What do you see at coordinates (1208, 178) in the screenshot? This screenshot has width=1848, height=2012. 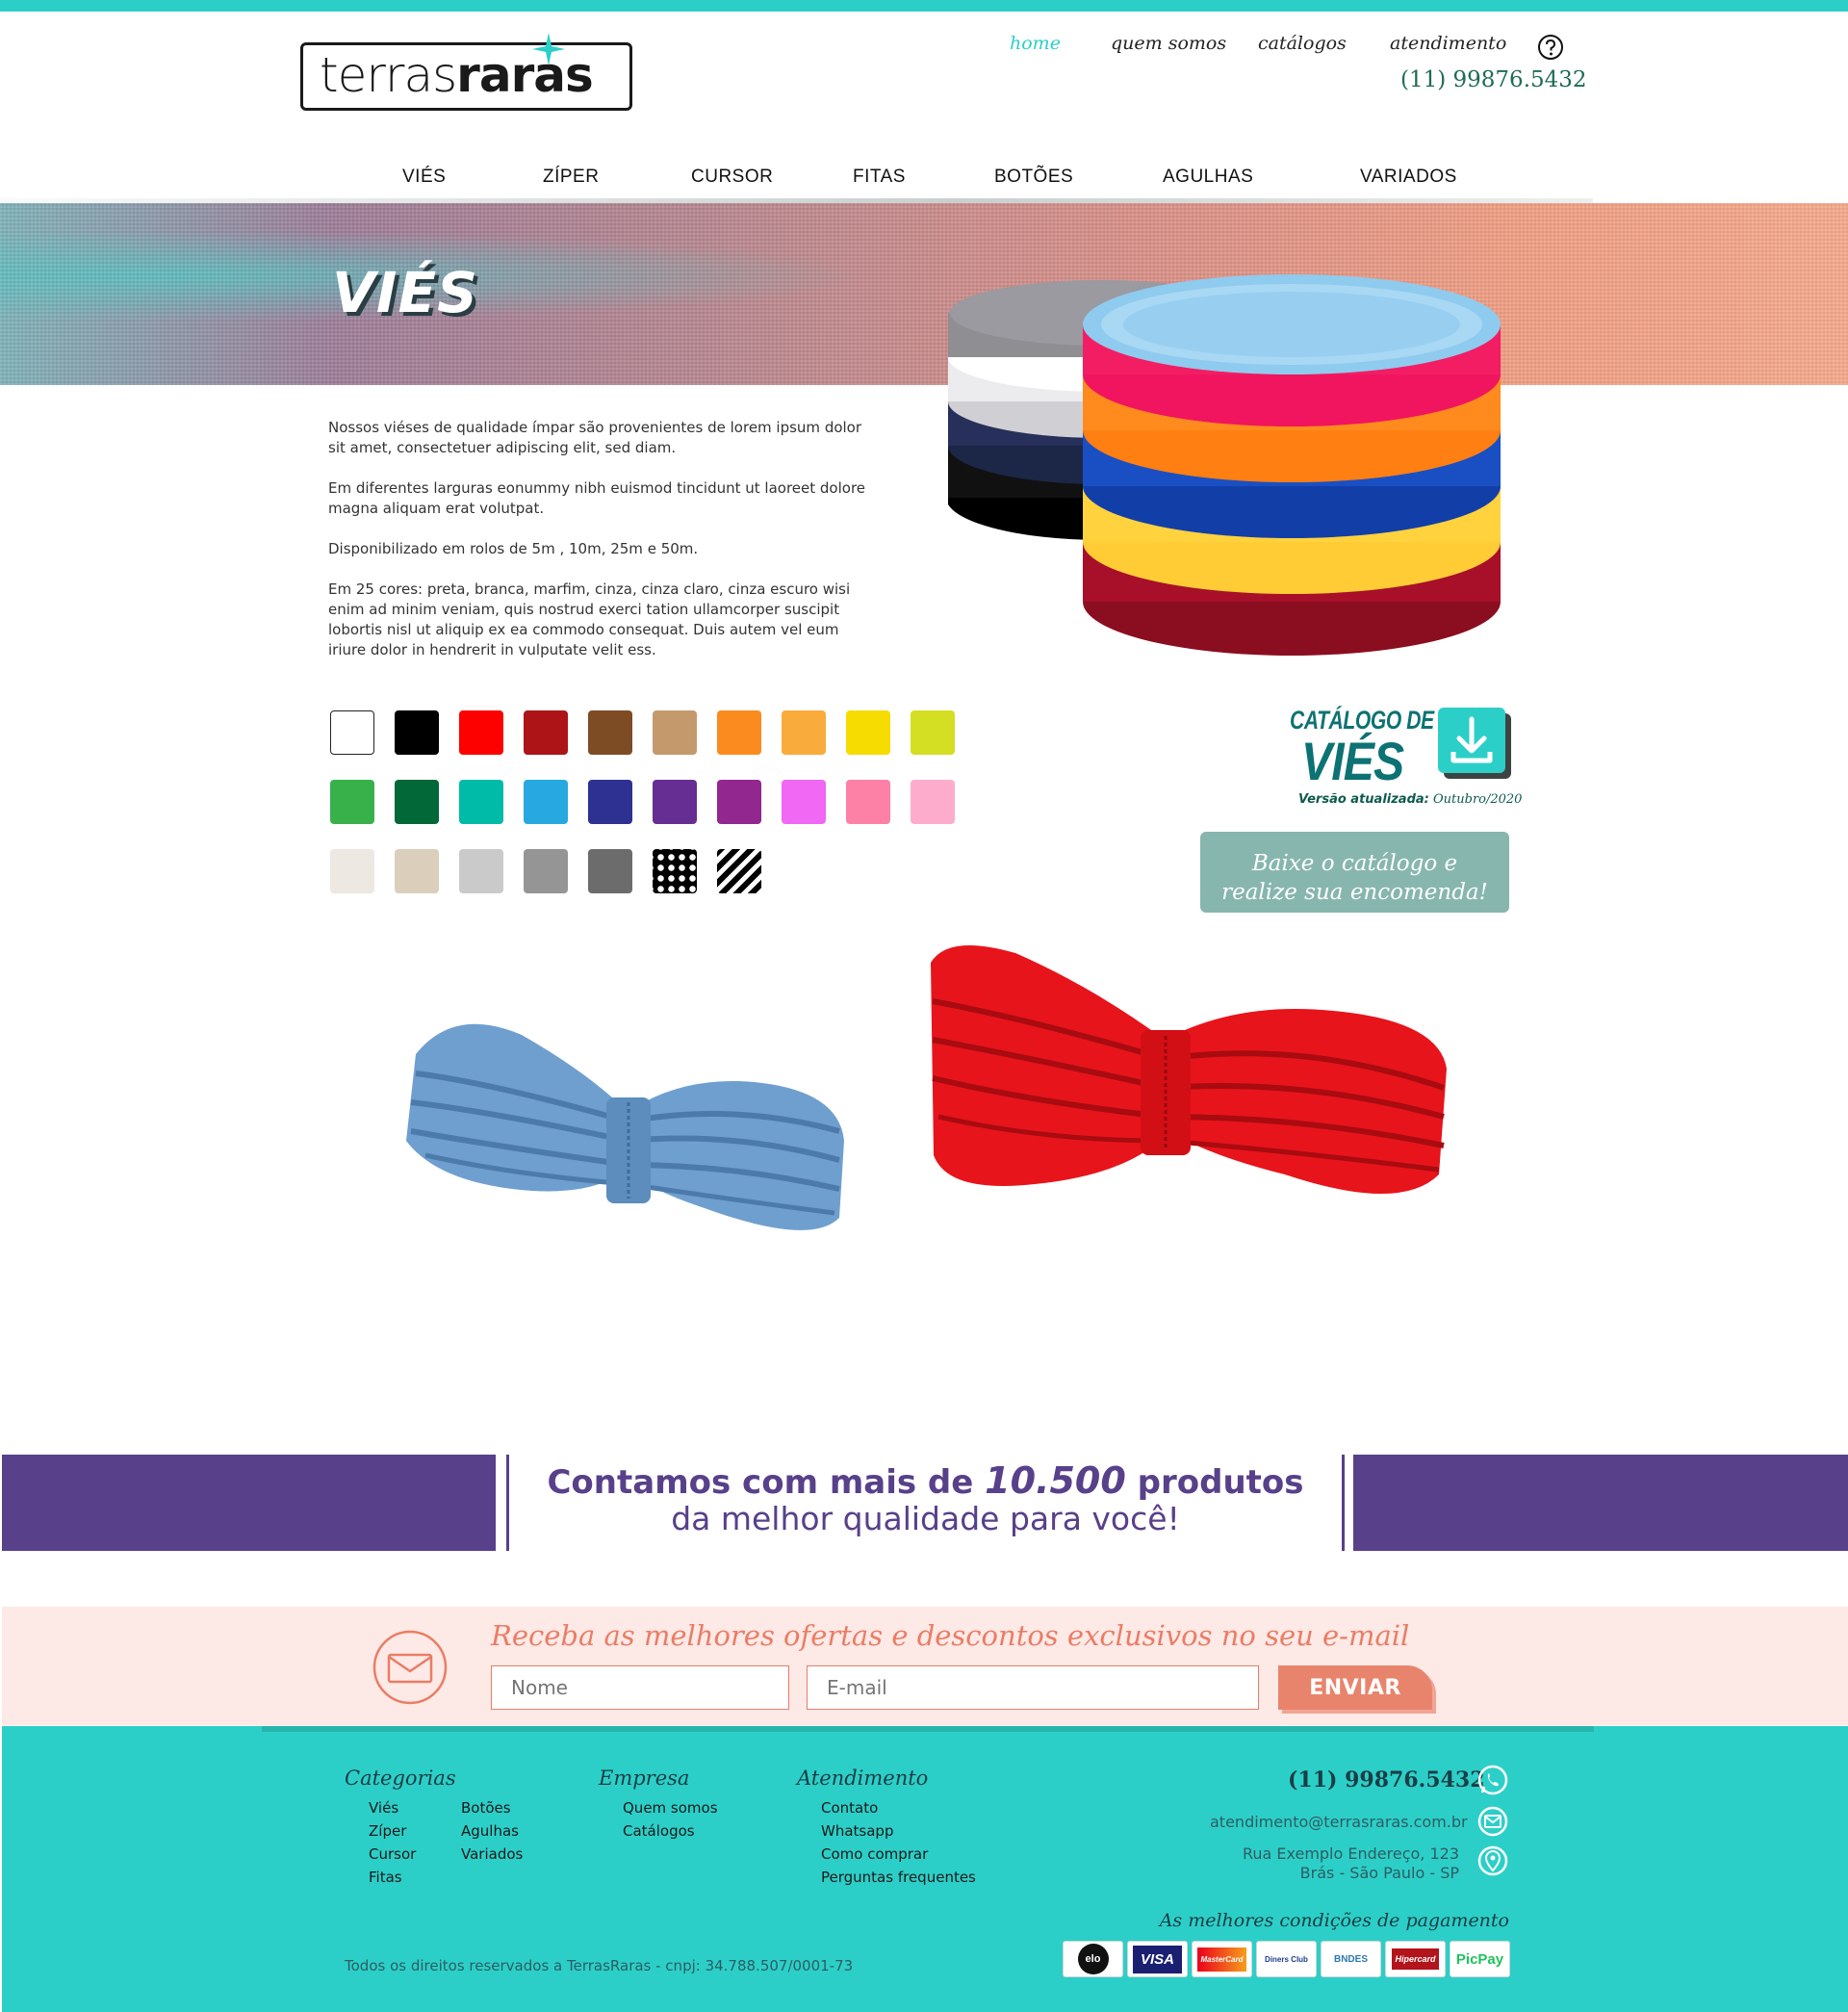 I see `cat-agulhas: AGULHAS` at bounding box center [1208, 178].